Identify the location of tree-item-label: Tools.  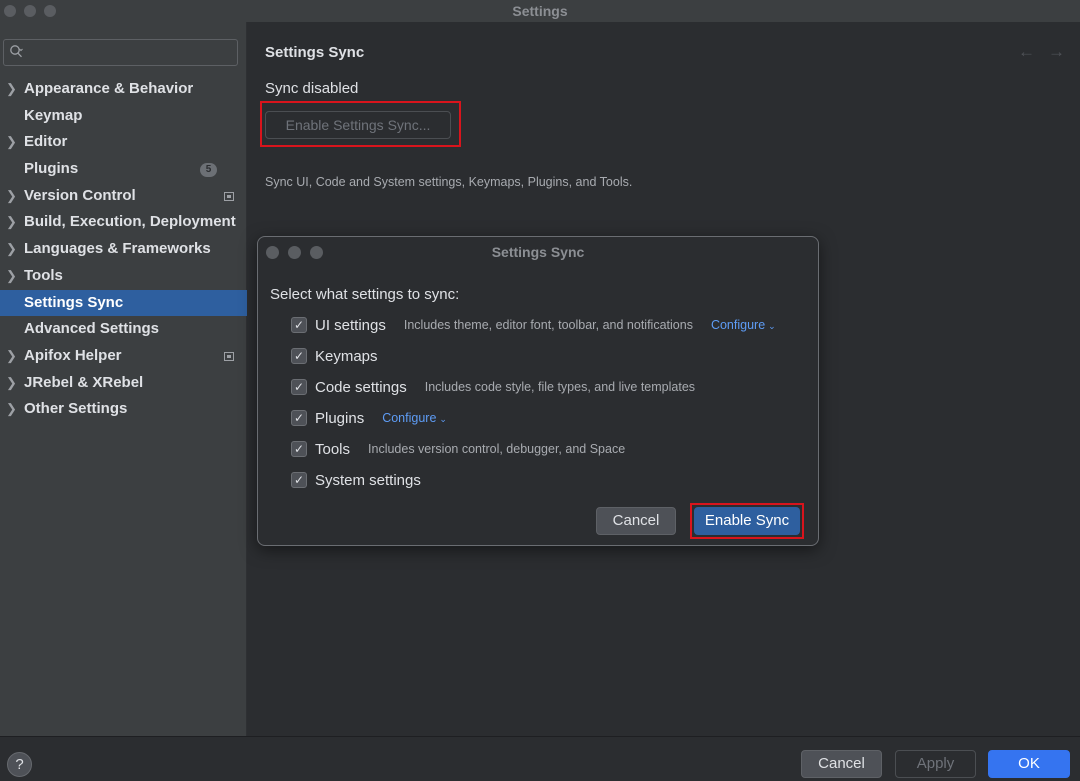
(43, 275).